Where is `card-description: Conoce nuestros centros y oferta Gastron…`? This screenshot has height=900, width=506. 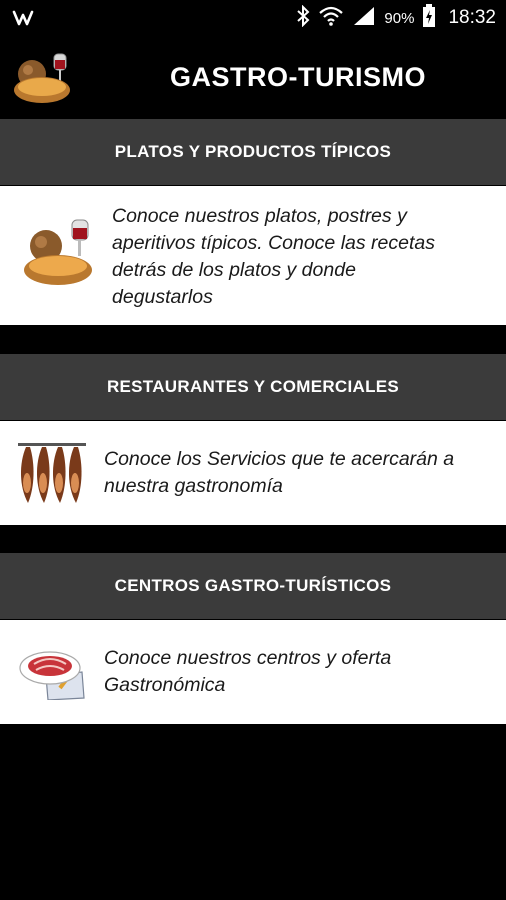 card-description: Conoce nuestros centros y oferta Gastron… is located at coordinates (248, 671).